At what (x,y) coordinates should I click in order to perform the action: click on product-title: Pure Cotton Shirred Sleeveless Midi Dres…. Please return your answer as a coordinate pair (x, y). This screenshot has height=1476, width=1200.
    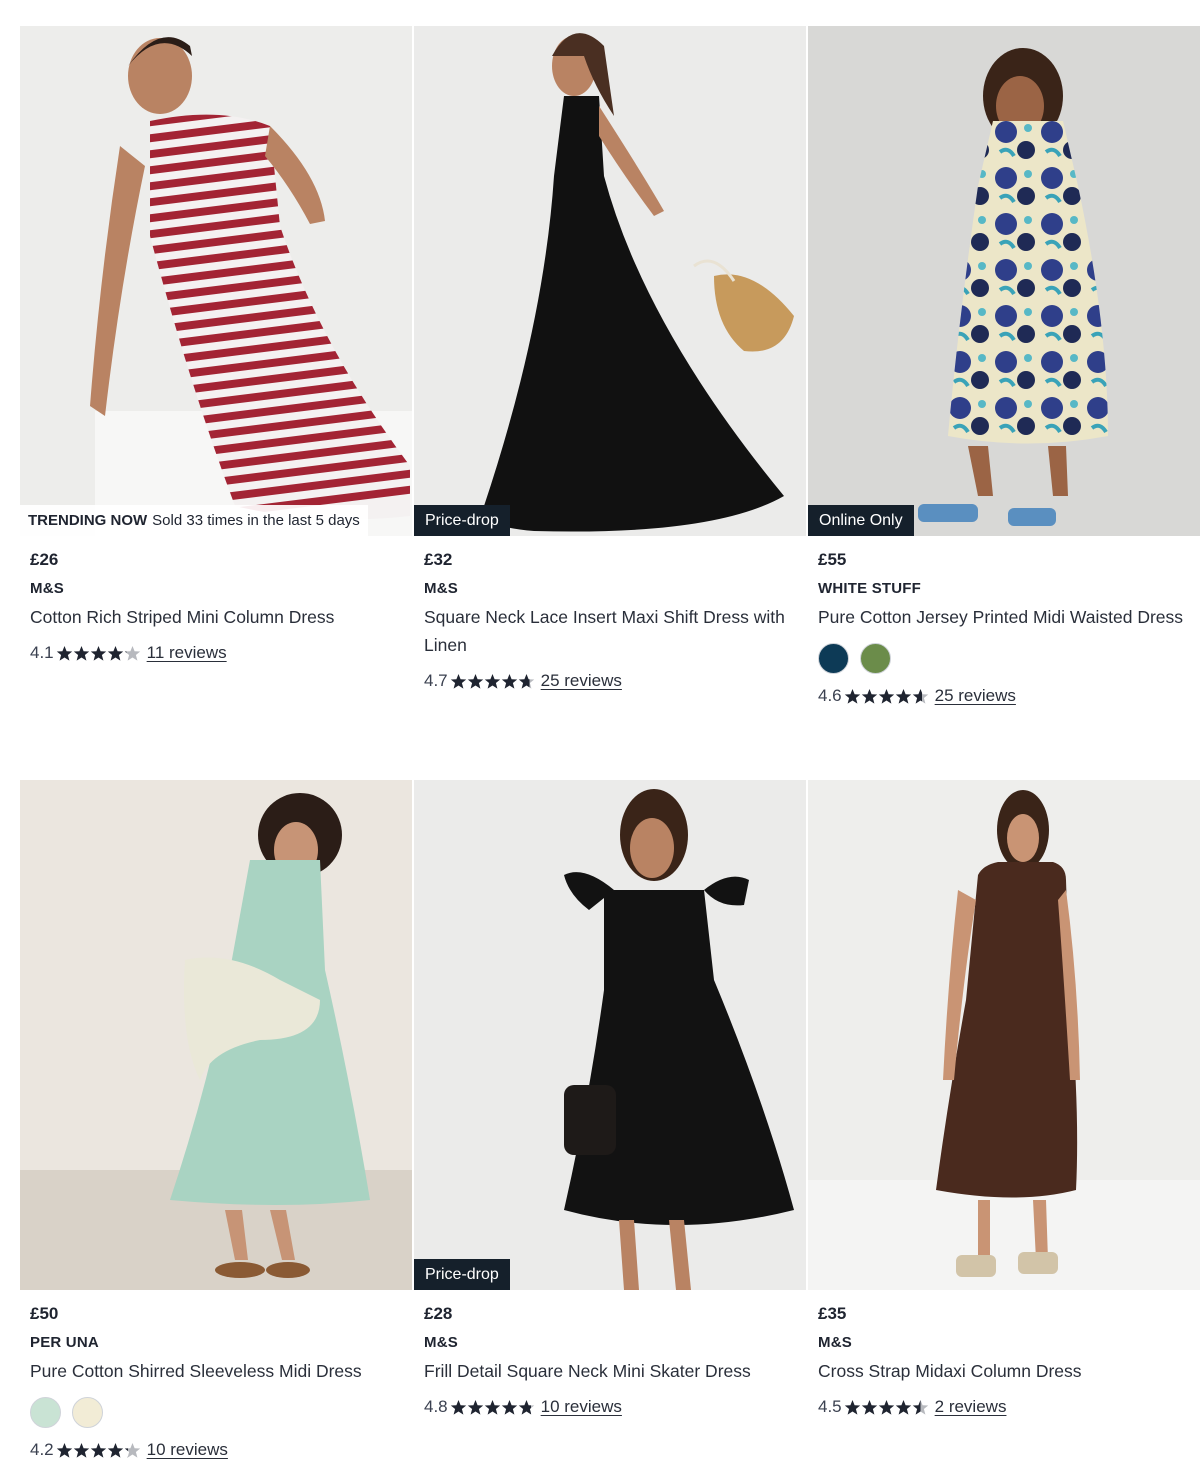
    Looking at the image, I should click on (216, 1371).